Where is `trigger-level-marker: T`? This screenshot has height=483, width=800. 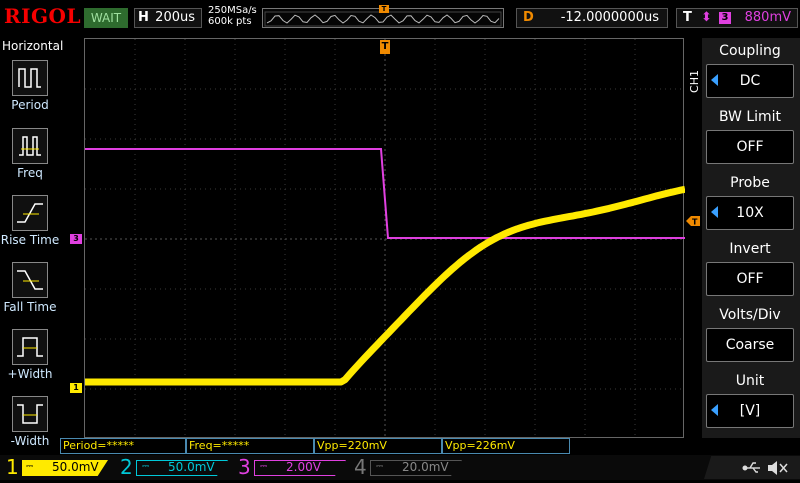
trigger-level-marker: T is located at coordinates (693, 219).